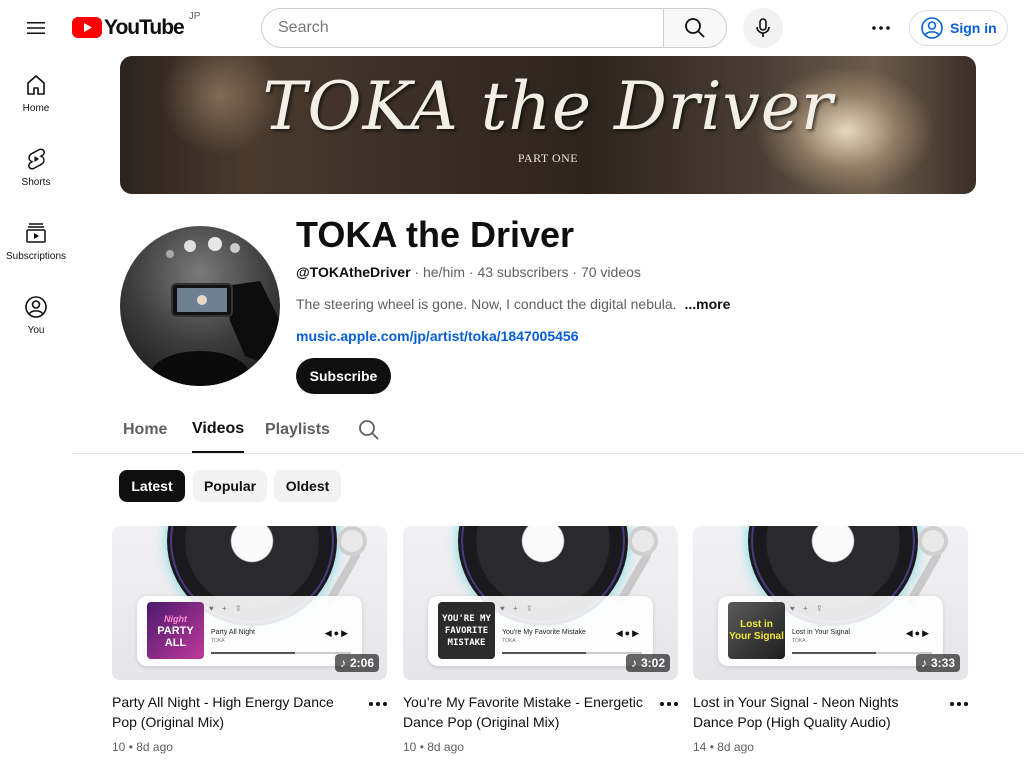 The width and height of the screenshot is (1024, 768). What do you see at coordinates (942, 663) in the screenshot?
I see `duration-text: 3:33` at bounding box center [942, 663].